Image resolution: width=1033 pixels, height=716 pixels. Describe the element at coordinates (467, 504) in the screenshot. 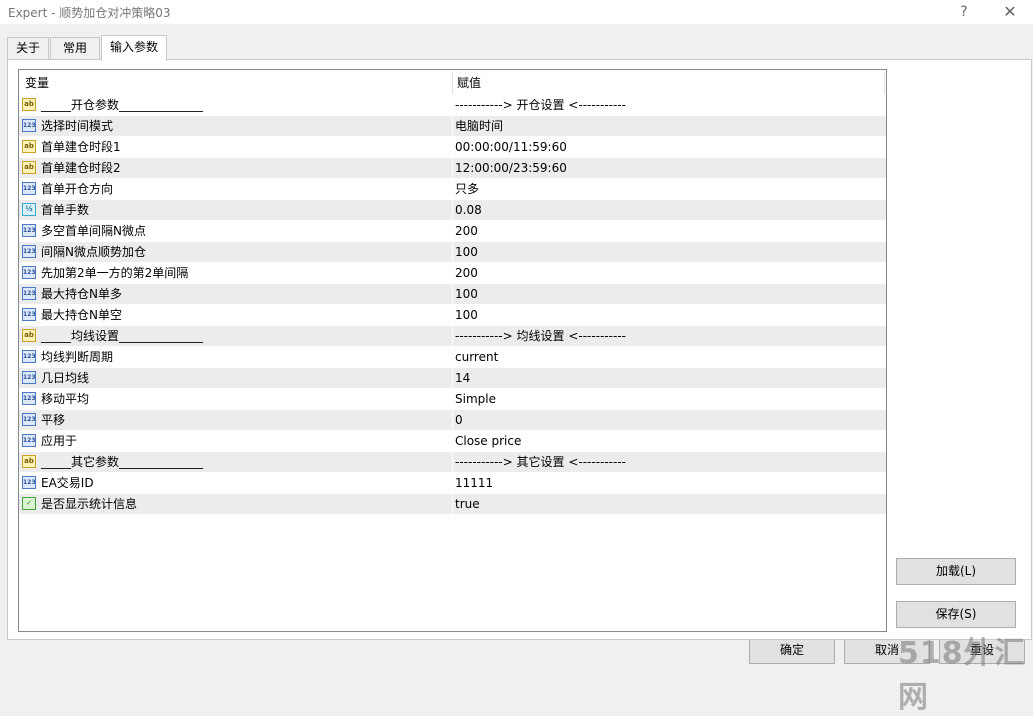

I see `parameter-value: true` at that location.